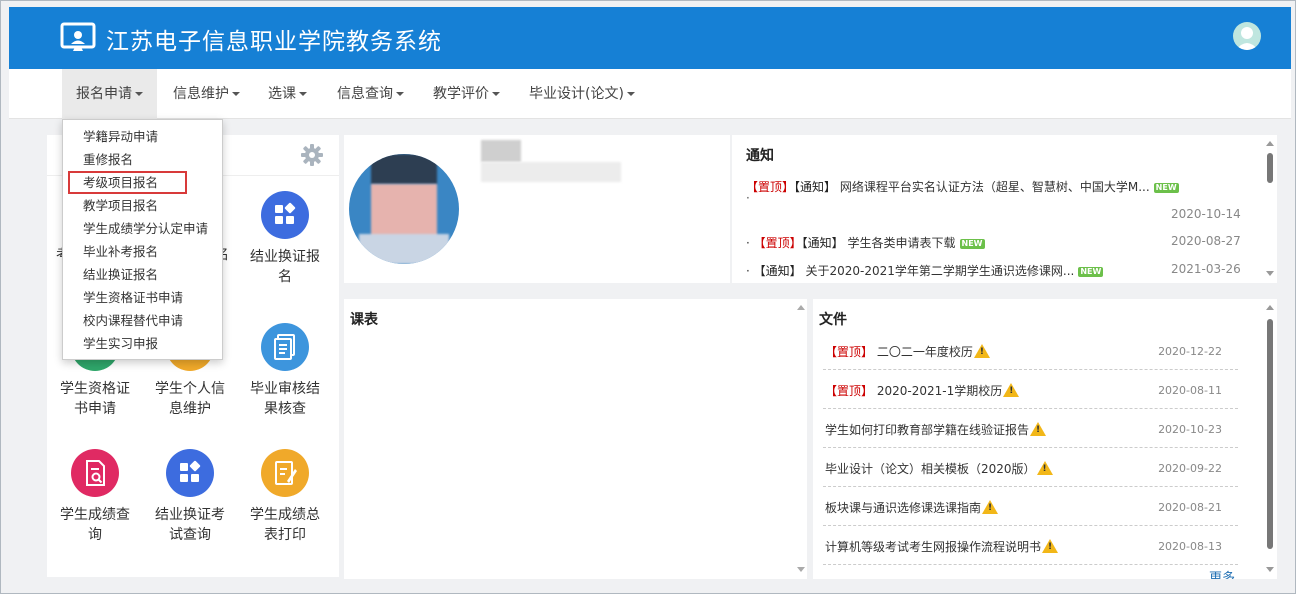  Describe the element at coordinates (95, 525) in the screenshot. I see `tile-label: 学生成绩查询` at that location.